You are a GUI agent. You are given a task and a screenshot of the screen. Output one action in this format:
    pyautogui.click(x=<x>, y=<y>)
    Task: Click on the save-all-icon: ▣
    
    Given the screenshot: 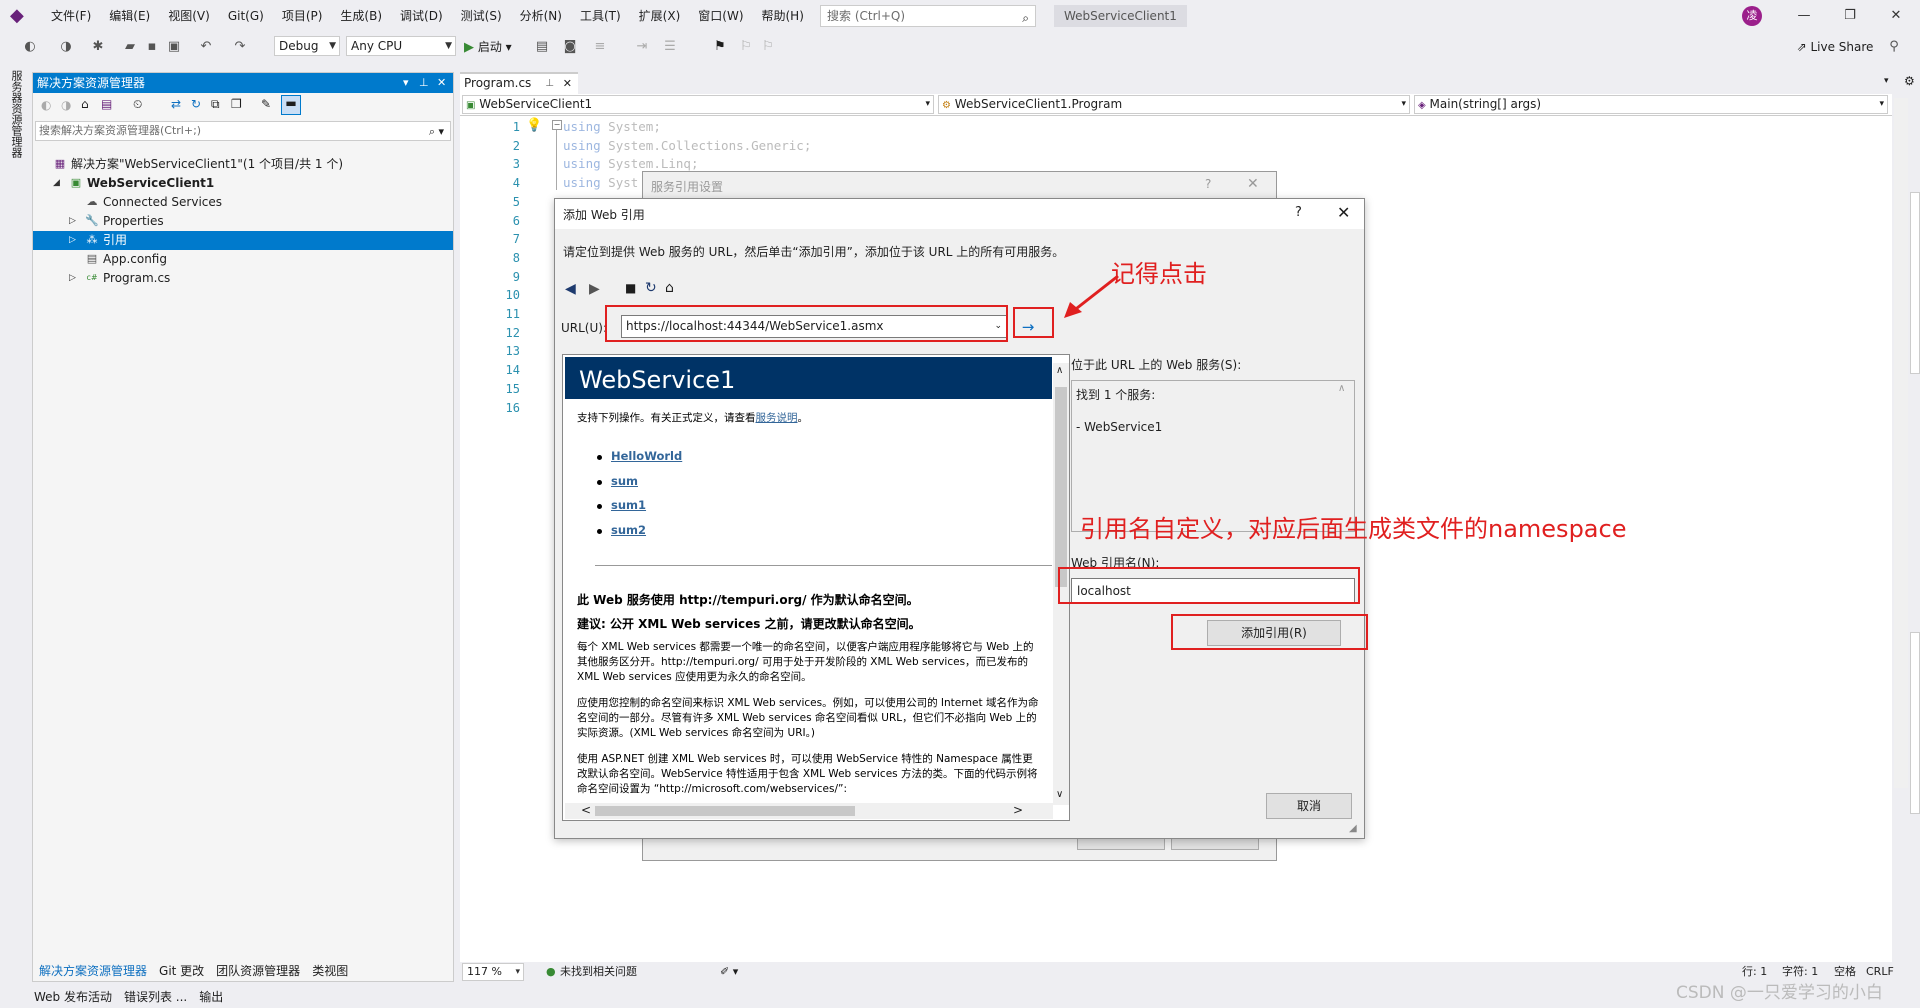 What is the action you would take?
    pyautogui.click(x=174, y=47)
    